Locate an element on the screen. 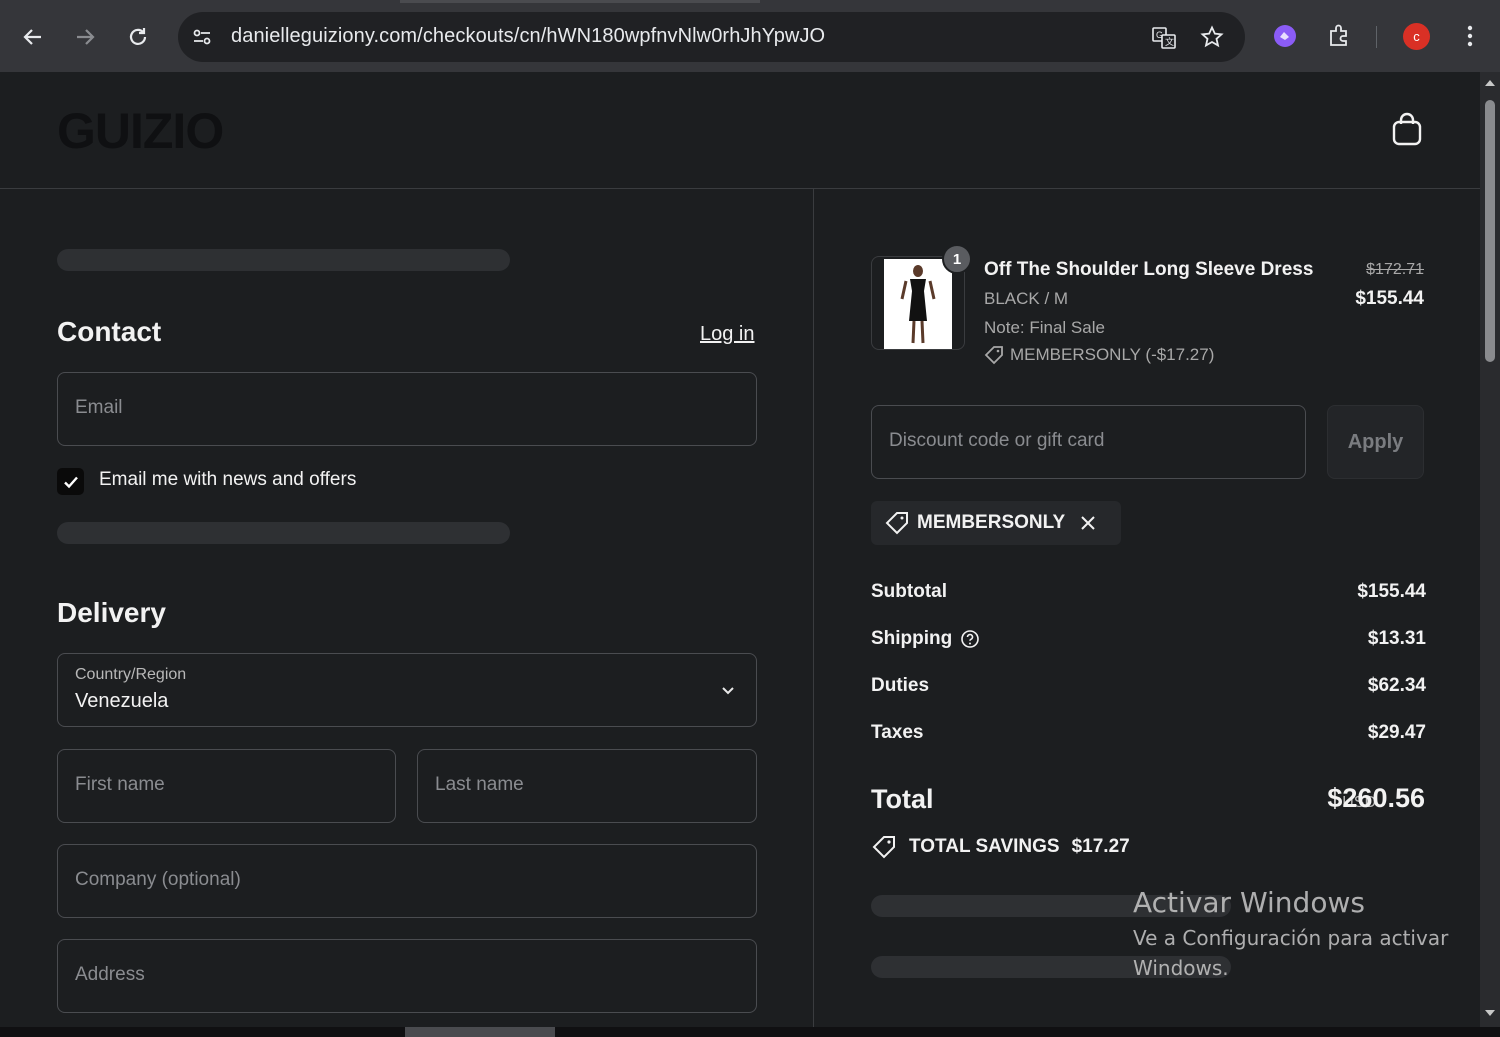 This screenshot has width=1500, height=1037. taxes-label: Taxes is located at coordinates (897, 732).